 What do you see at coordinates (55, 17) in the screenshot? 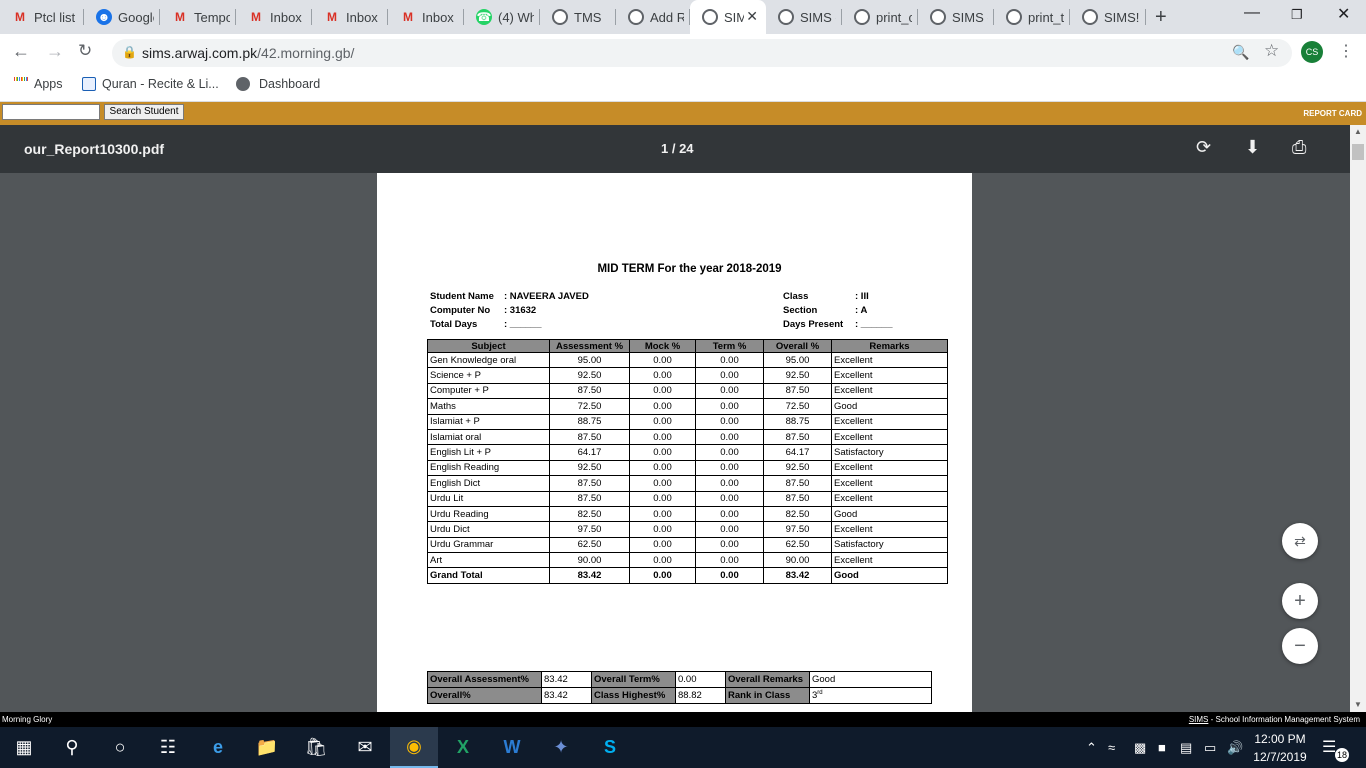
I see `tab-label: Ptcl list` at bounding box center [55, 17].